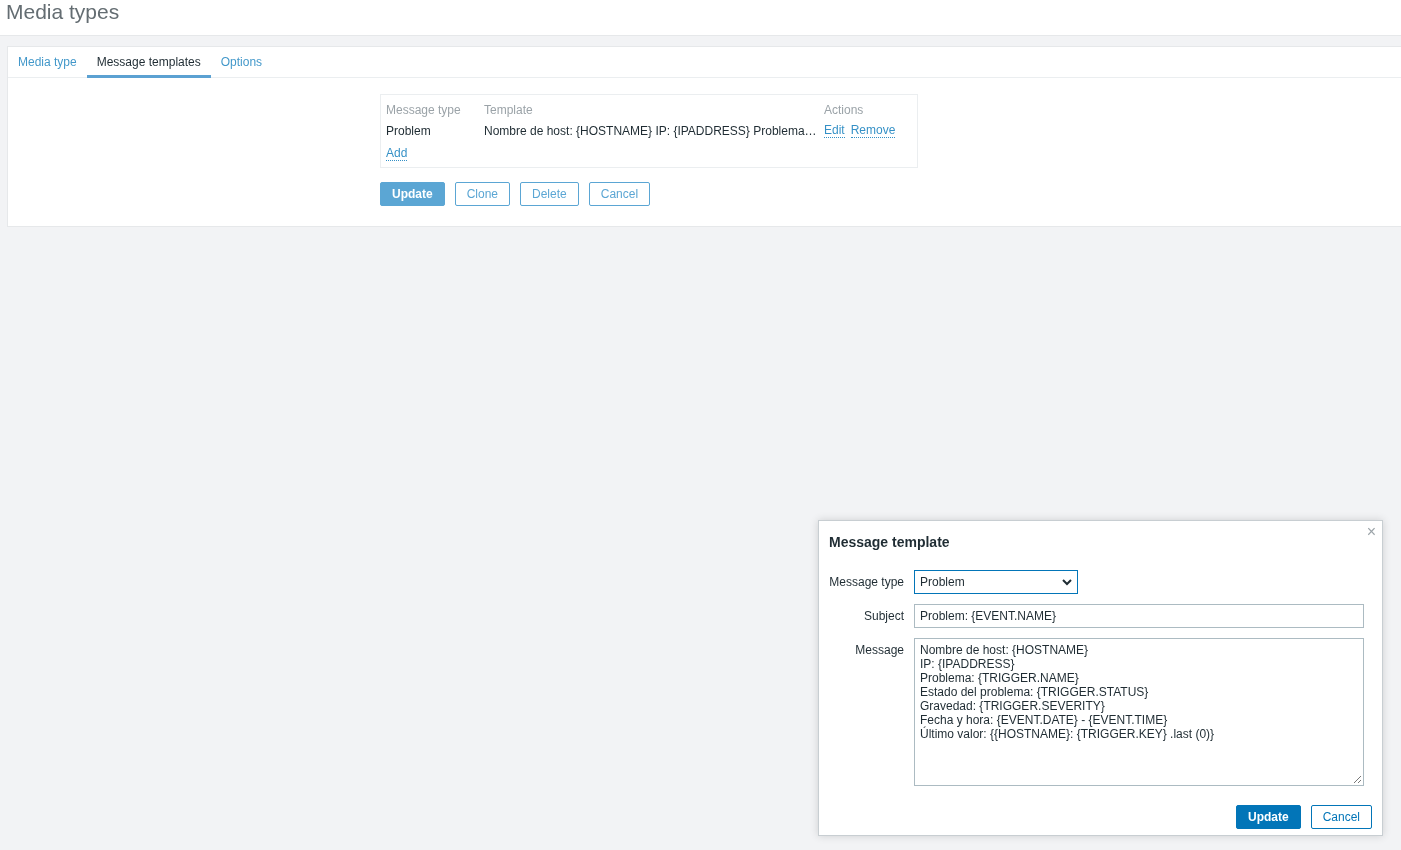 Image resolution: width=1401 pixels, height=850 pixels. I want to click on chevron-icon, so click(1067, 582).